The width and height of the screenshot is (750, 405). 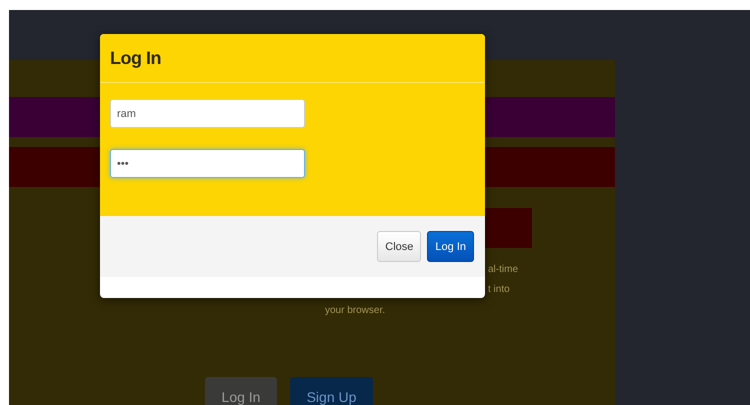 What do you see at coordinates (499, 290) in the screenshot?
I see `description-text: t into` at bounding box center [499, 290].